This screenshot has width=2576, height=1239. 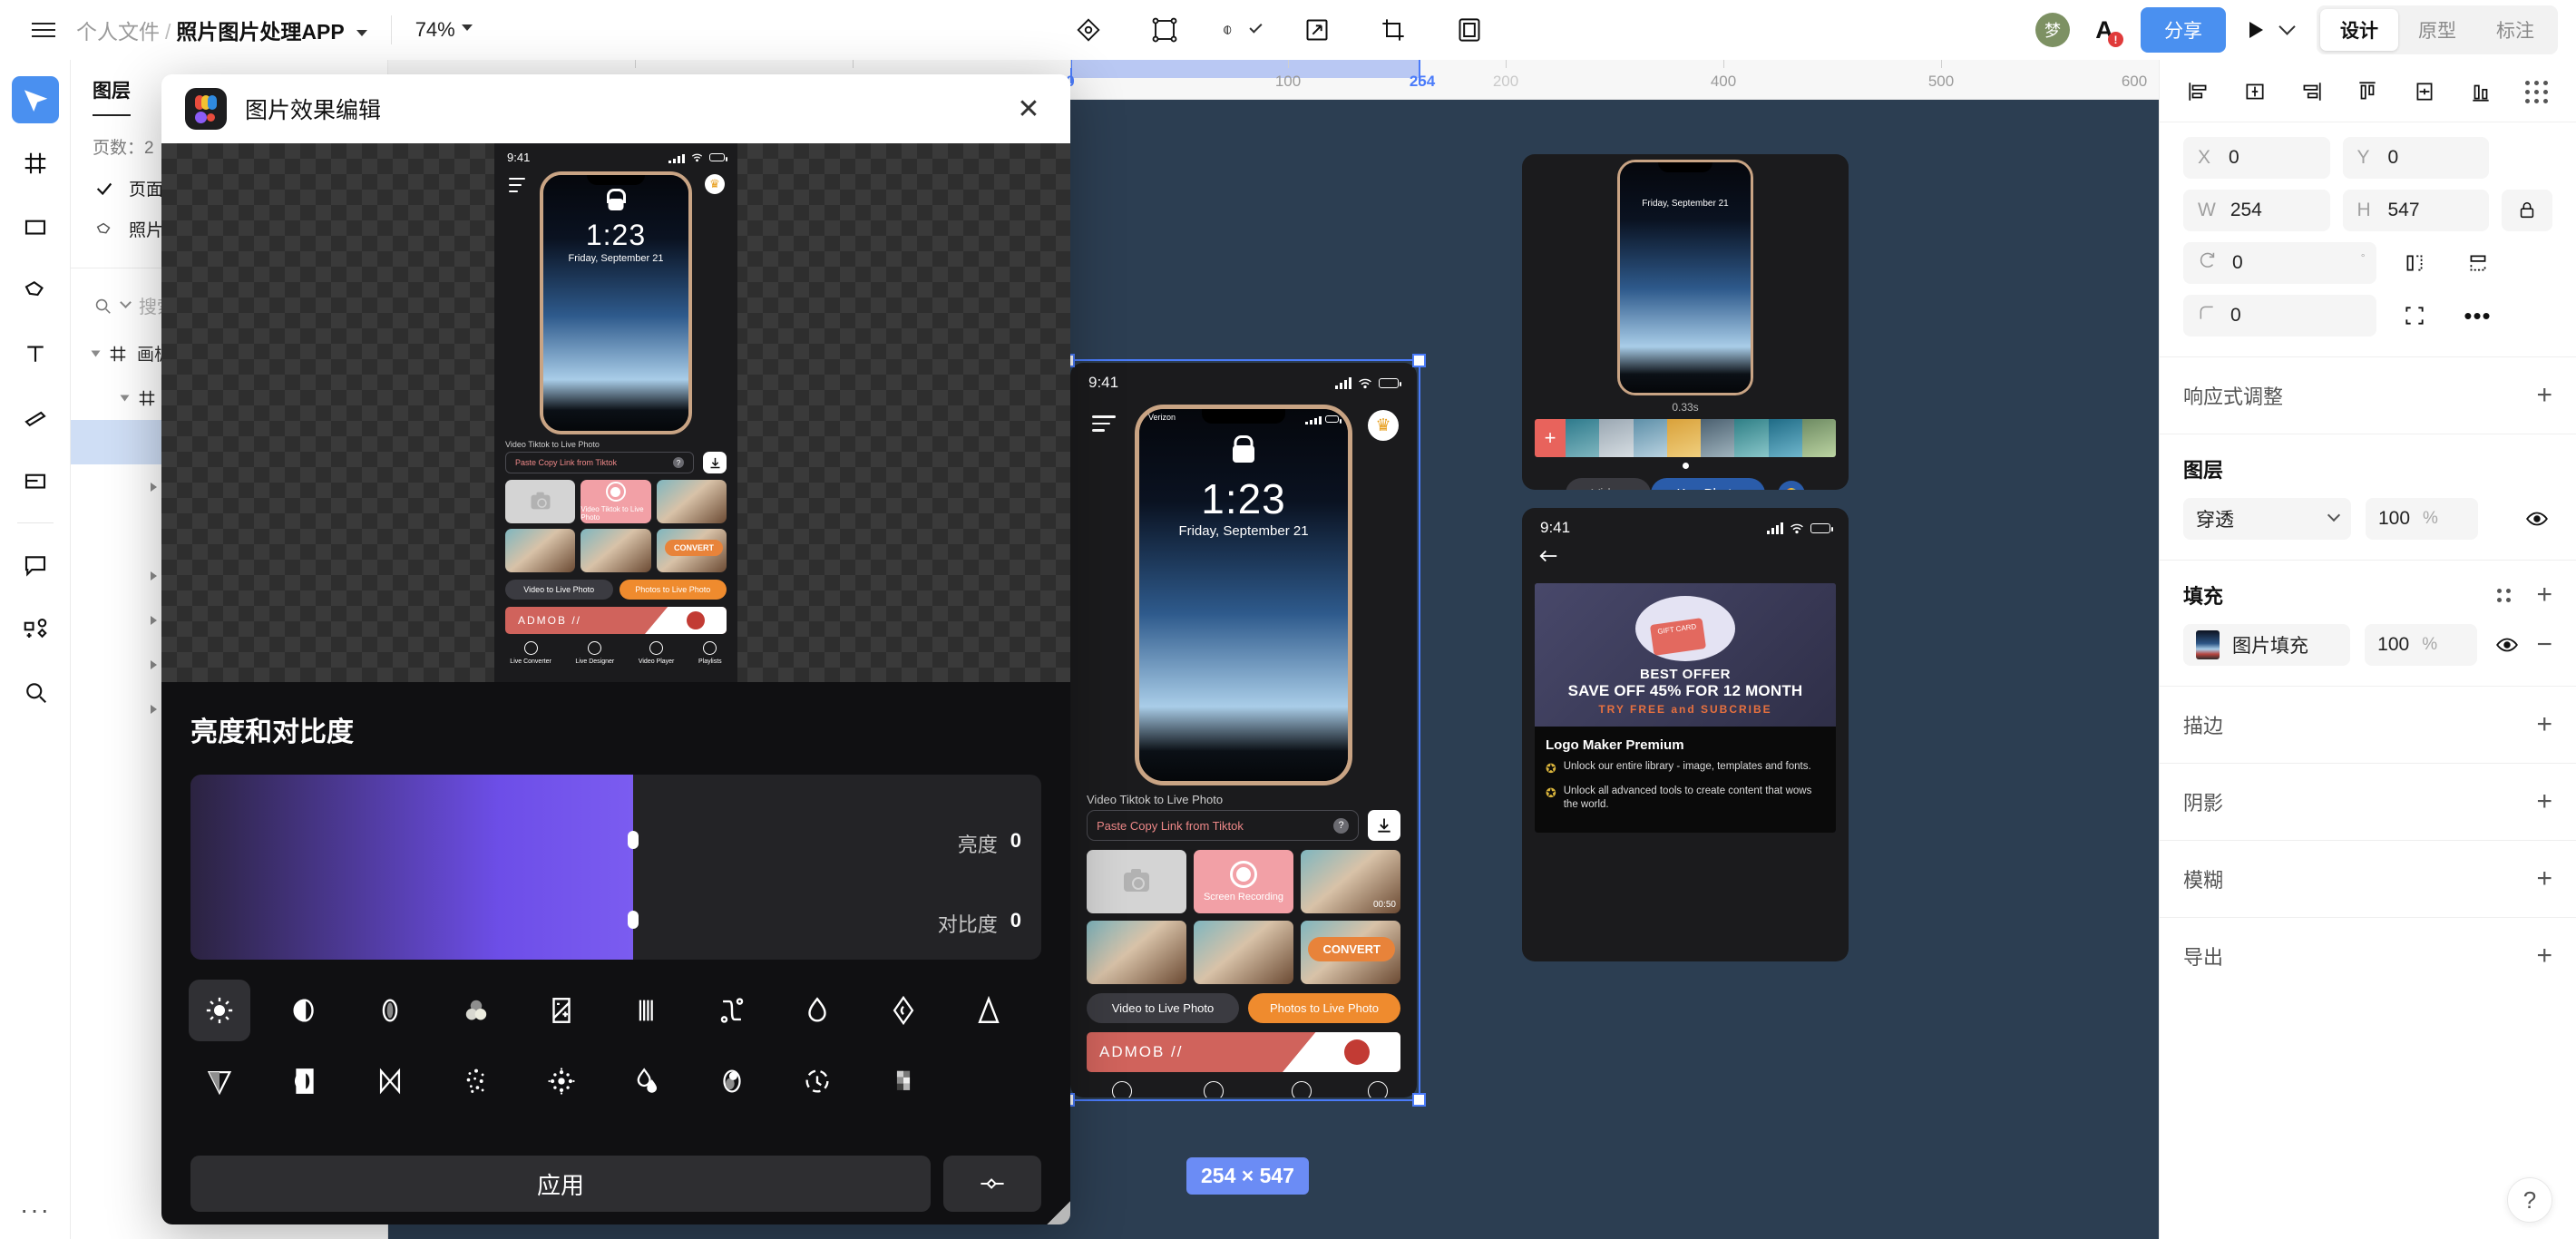 What do you see at coordinates (817, 1081) in the screenshot?
I see `sharpen-icon` at bounding box center [817, 1081].